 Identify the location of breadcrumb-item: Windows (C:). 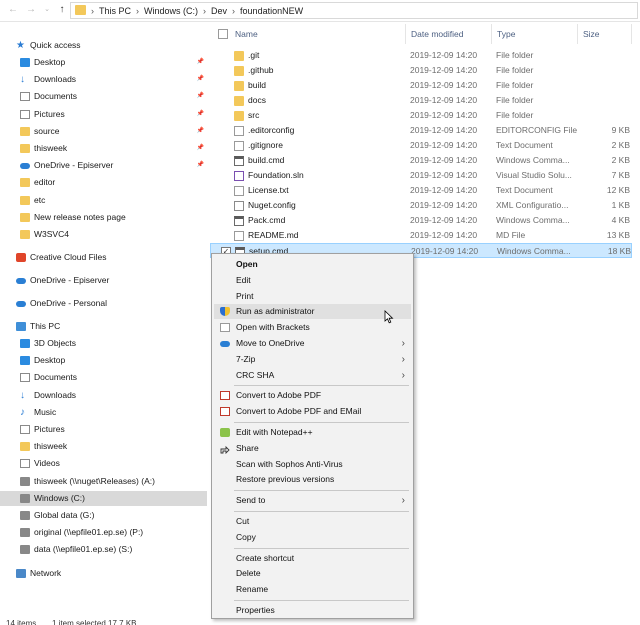
(171, 11).